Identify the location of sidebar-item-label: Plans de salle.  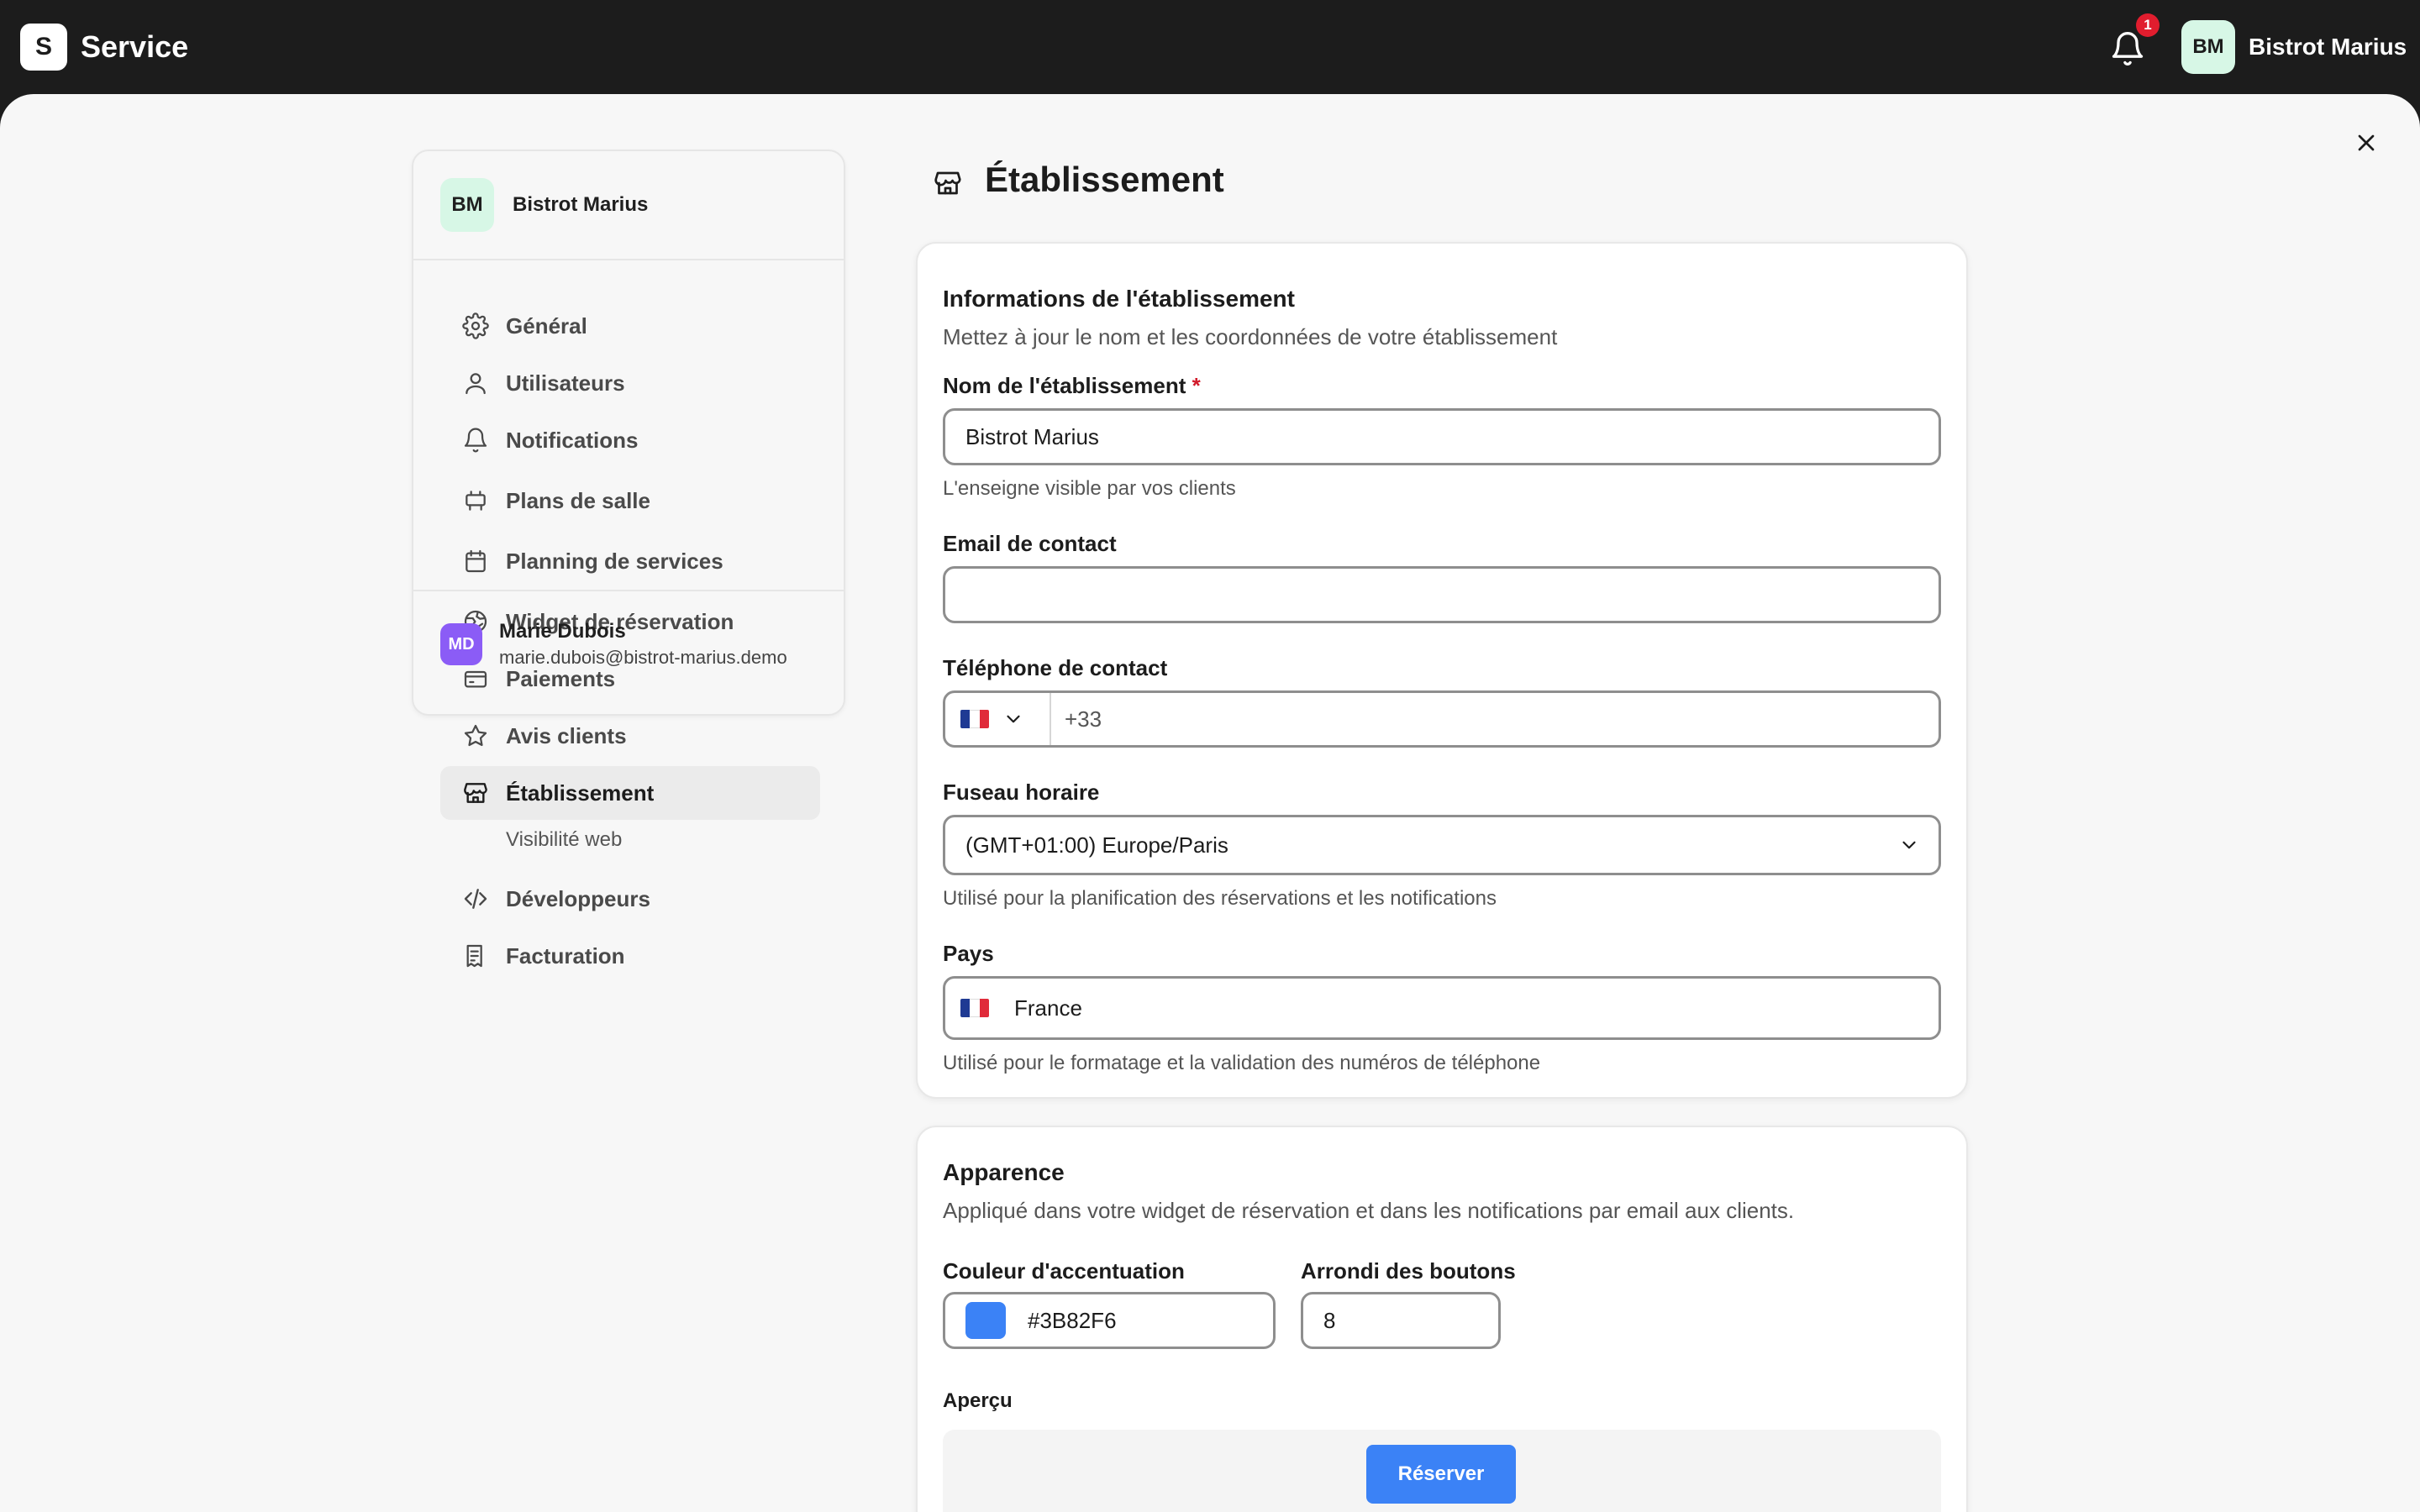
(578, 500).